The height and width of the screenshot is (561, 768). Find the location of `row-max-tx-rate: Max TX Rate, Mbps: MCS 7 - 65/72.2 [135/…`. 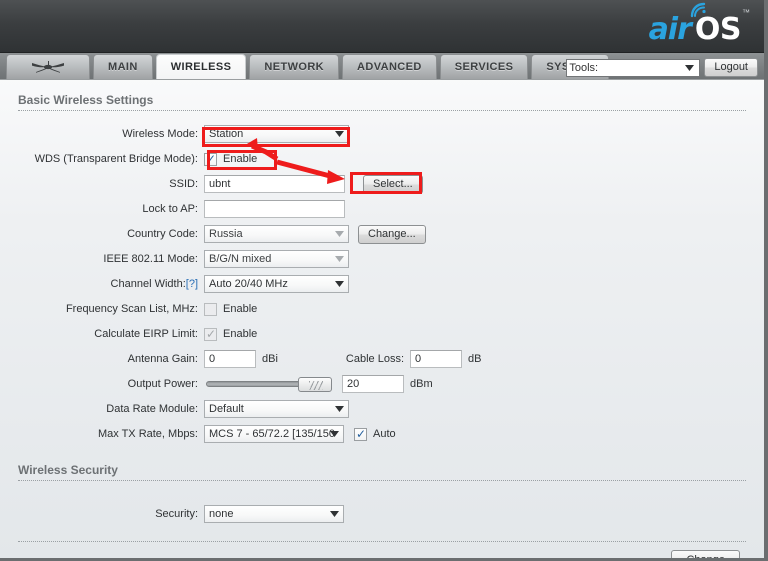

row-max-tx-rate: Max TX Rate, Mbps: MCS 7 - 65/72.2 [135/… is located at coordinates (382, 434).